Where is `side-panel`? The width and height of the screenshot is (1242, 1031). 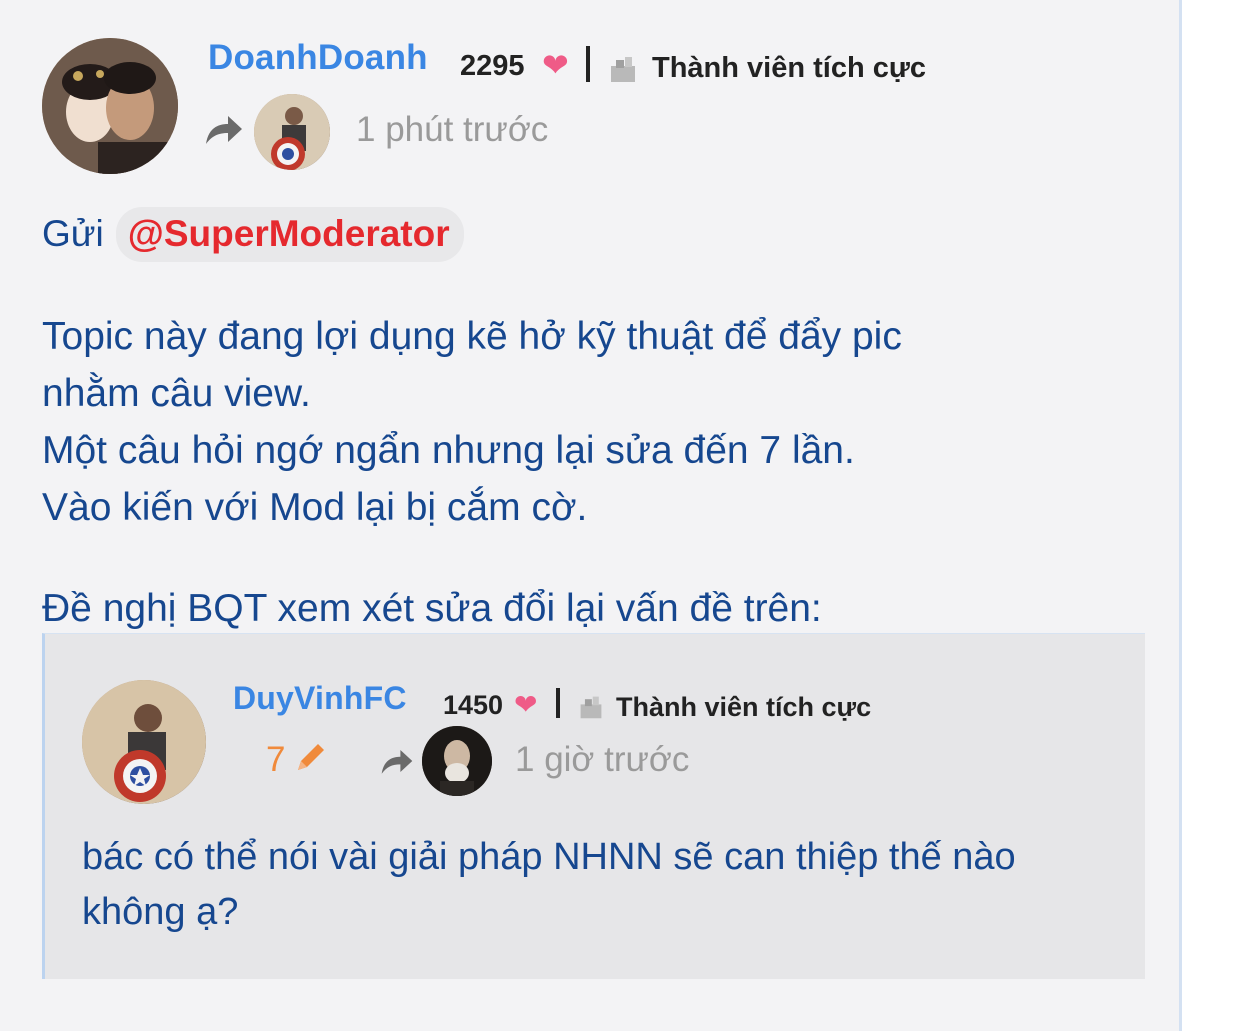
side-panel is located at coordinates (1212, 515).